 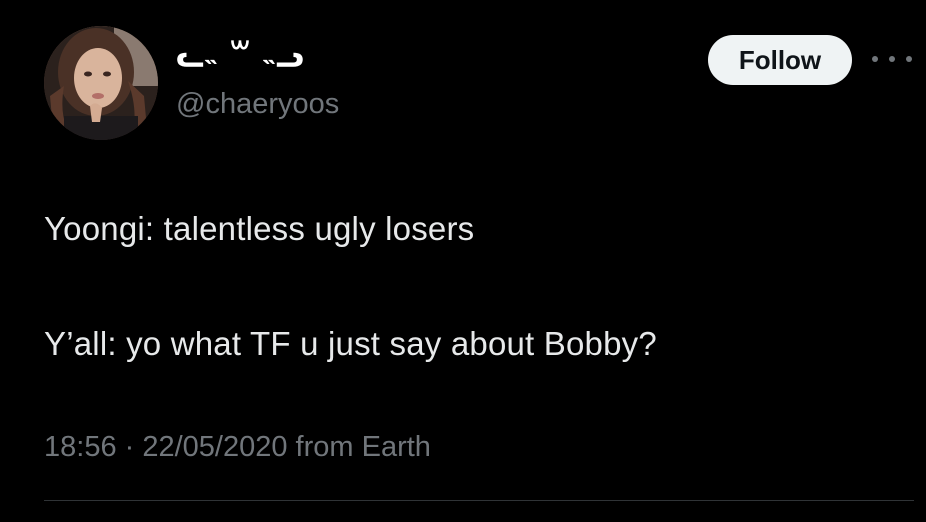 I want to click on follow-button: Follow, so click(x=780, y=60).